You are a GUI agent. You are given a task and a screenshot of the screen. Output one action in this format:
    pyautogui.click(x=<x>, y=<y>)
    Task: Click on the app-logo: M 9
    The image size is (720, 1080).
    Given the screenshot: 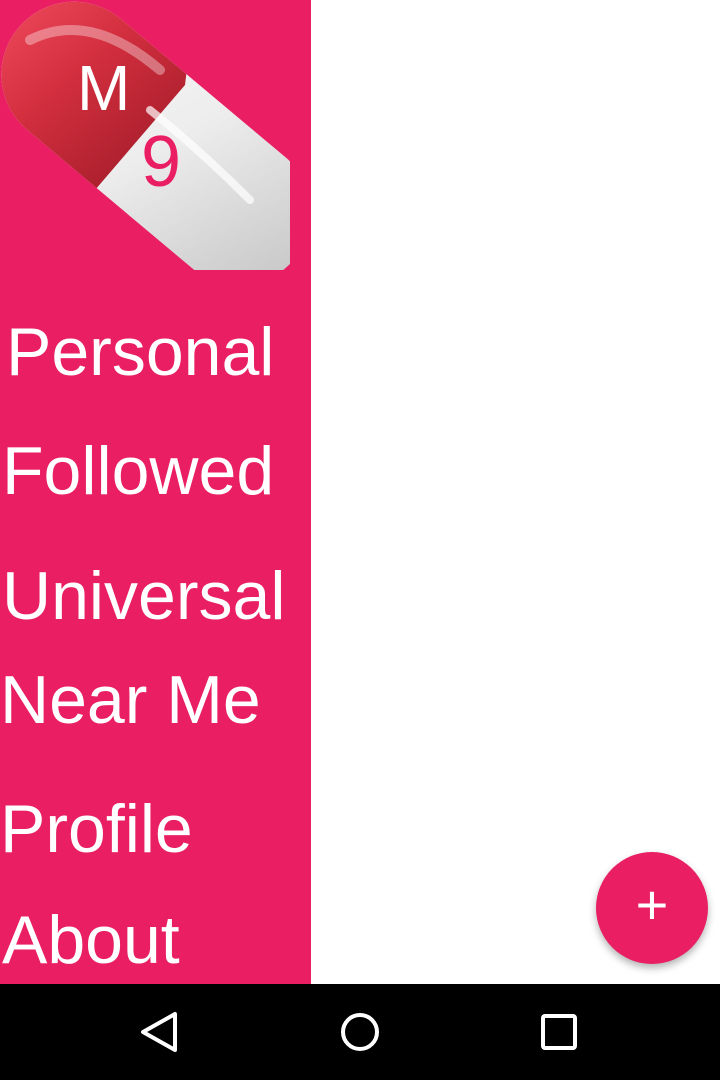 What is the action you would take?
    pyautogui.click(x=155, y=157)
    